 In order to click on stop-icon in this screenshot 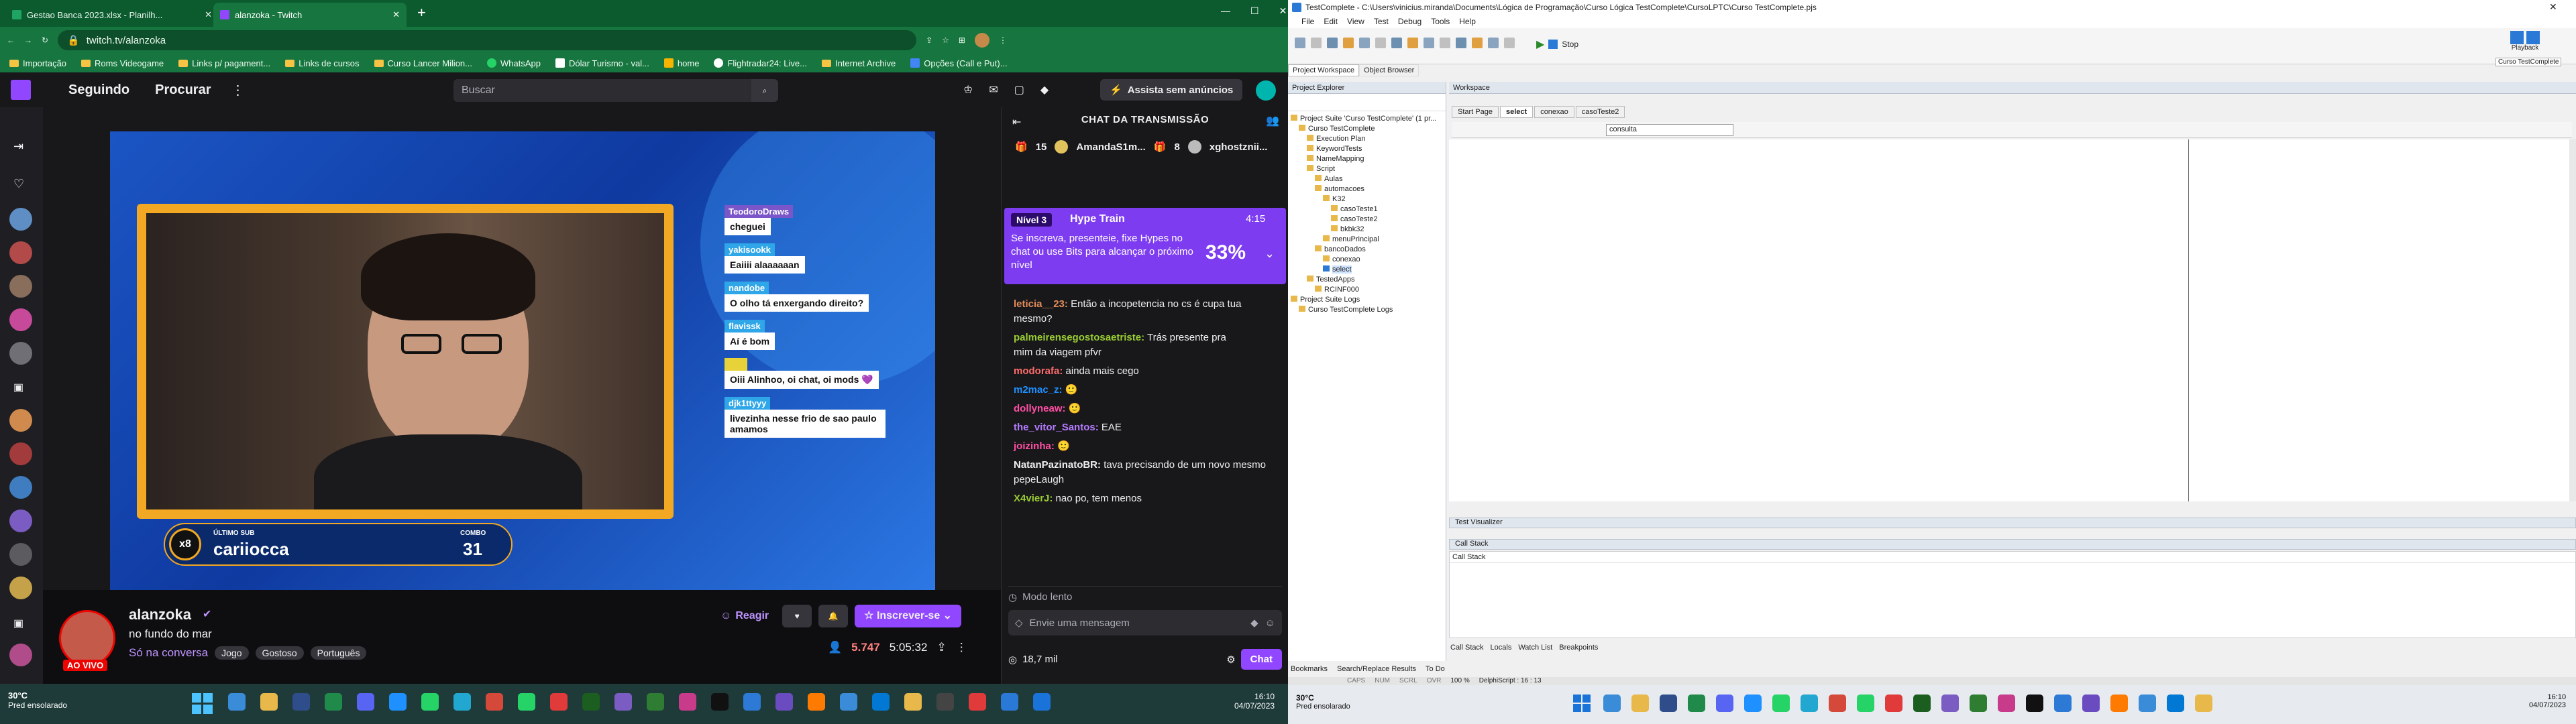, I will do `click(1553, 44)`.